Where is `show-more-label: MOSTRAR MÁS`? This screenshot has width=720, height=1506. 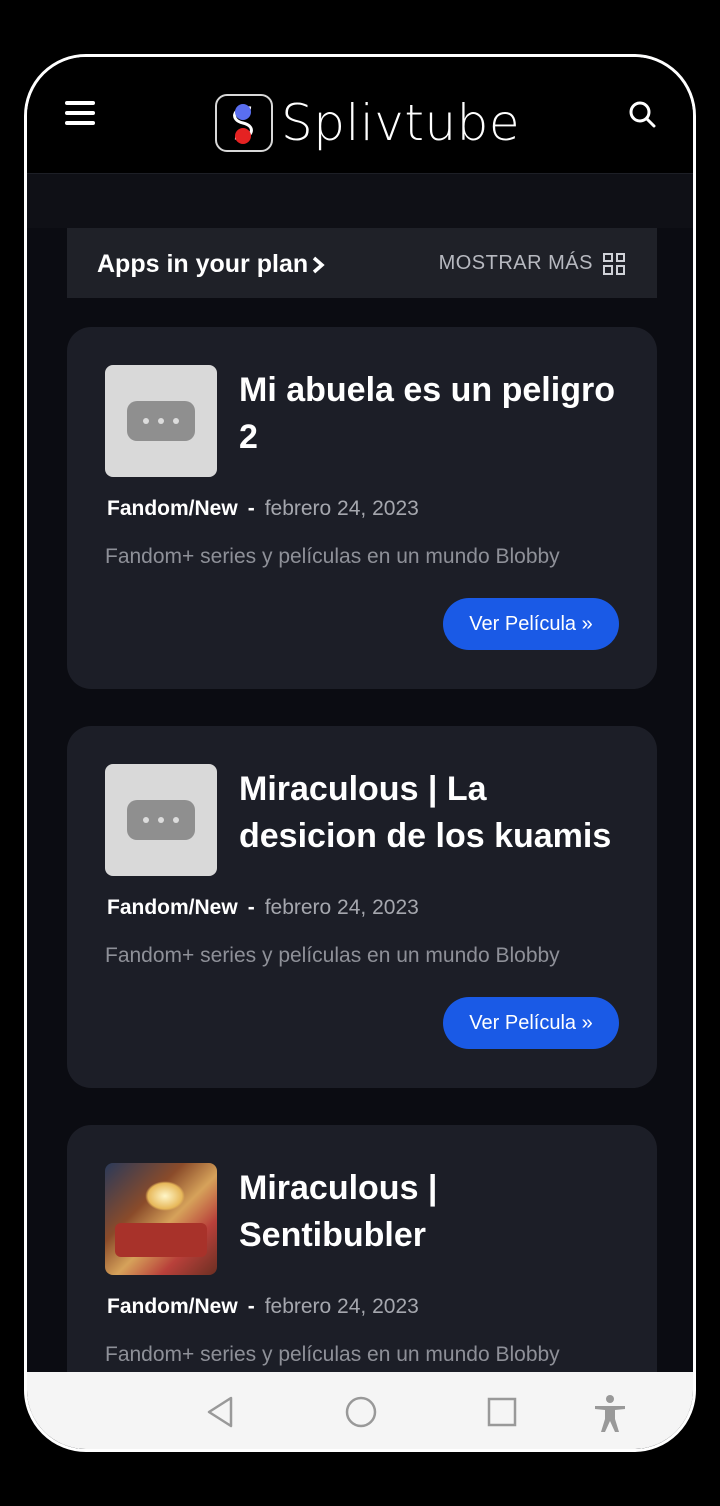
show-more-label: MOSTRAR MÁS is located at coordinates (515, 263).